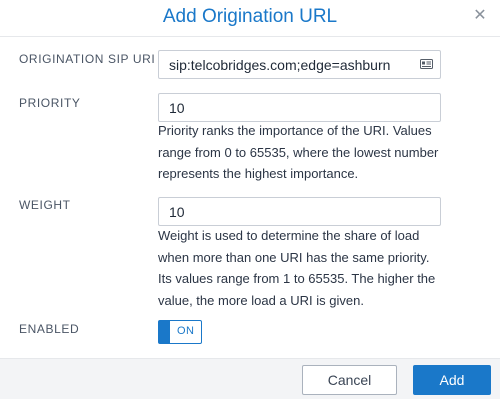  Describe the element at coordinates (452, 380) in the screenshot. I see `add-button: Add` at that location.